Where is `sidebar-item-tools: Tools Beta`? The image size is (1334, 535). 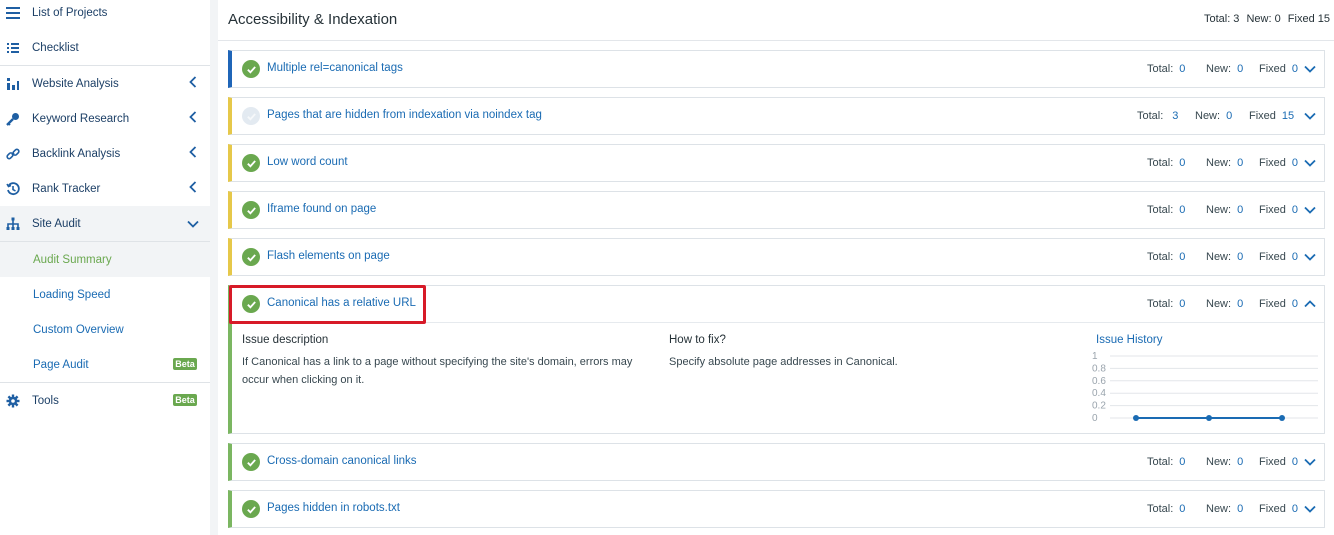
sidebar-item-tools: Tools Beta is located at coordinates (105, 400).